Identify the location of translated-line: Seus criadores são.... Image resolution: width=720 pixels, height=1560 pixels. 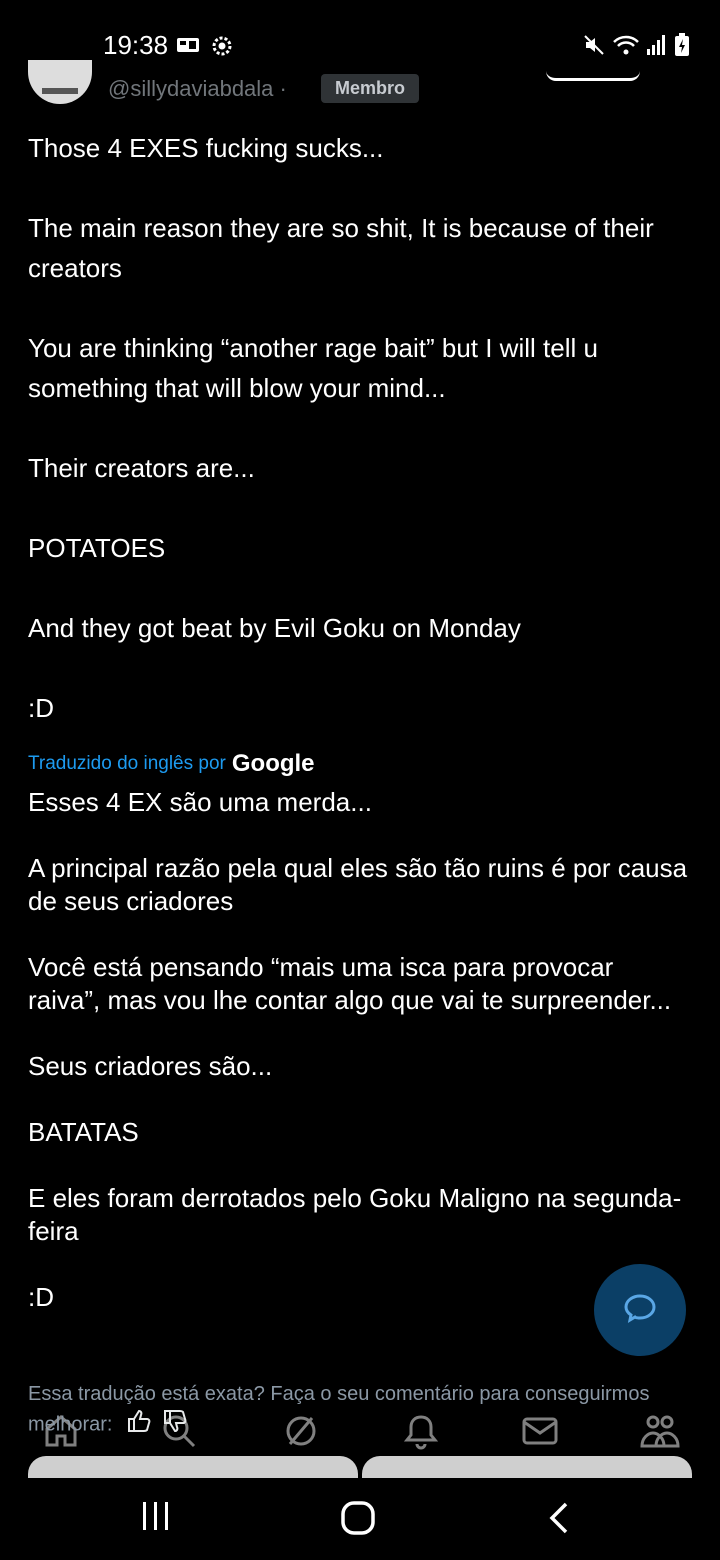
(150, 1066).